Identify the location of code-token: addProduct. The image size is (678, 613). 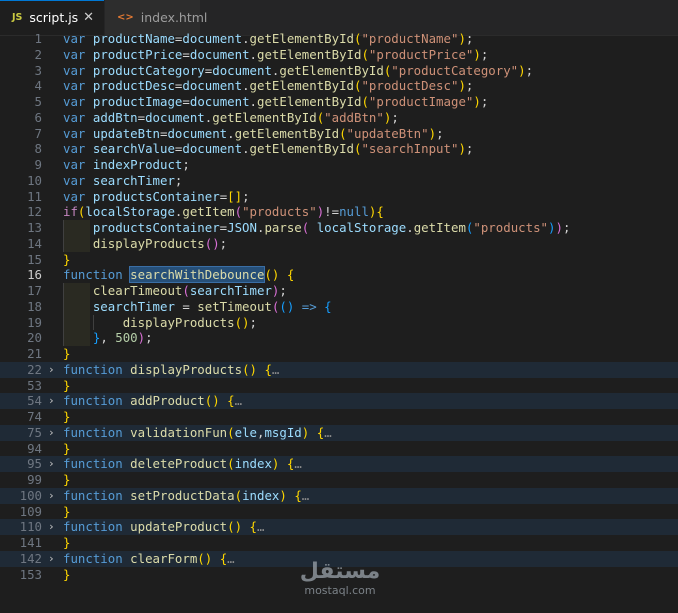
(167, 401).